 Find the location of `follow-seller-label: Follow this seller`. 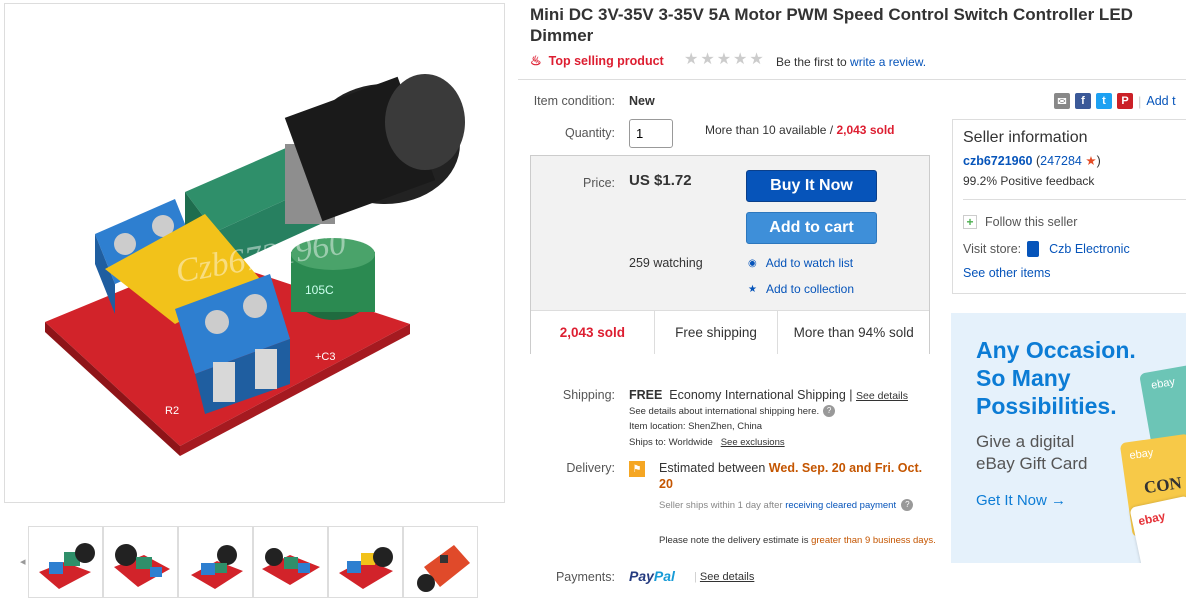

follow-seller-label: Follow this seller is located at coordinates (1031, 222).